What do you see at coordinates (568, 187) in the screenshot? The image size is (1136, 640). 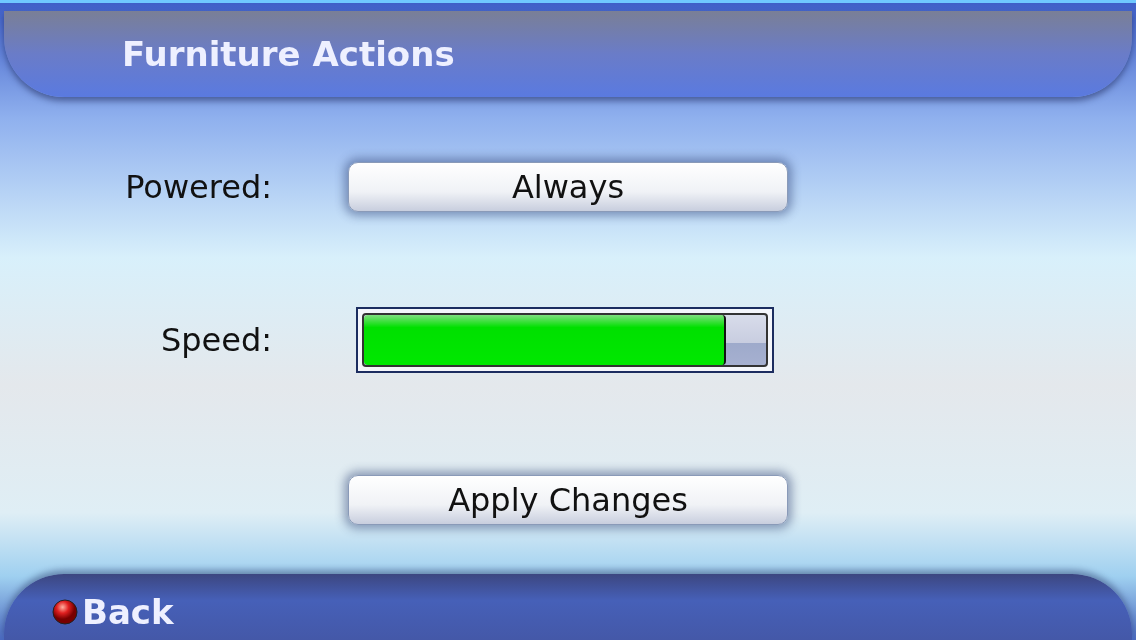 I see `option-button: Always` at bounding box center [568, 187].